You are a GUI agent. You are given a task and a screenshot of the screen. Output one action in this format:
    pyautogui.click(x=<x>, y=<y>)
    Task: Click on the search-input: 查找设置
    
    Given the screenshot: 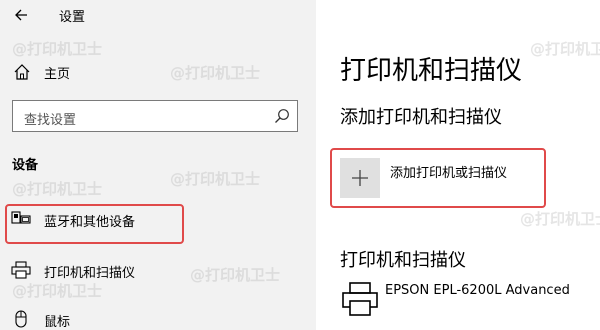 What is the action you would take?
    pyautogui.click(x=155, y=116)
    